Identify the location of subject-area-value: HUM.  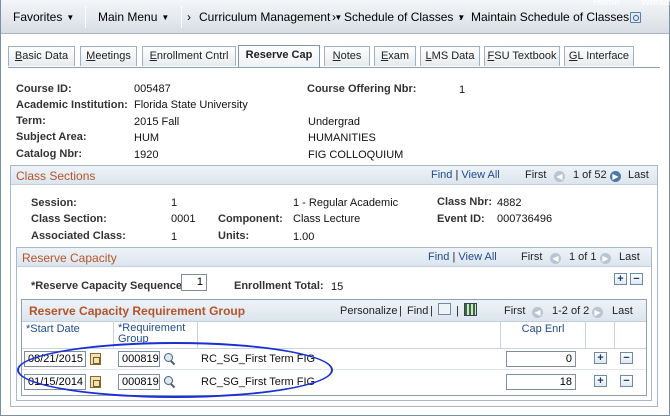
(147, 138).